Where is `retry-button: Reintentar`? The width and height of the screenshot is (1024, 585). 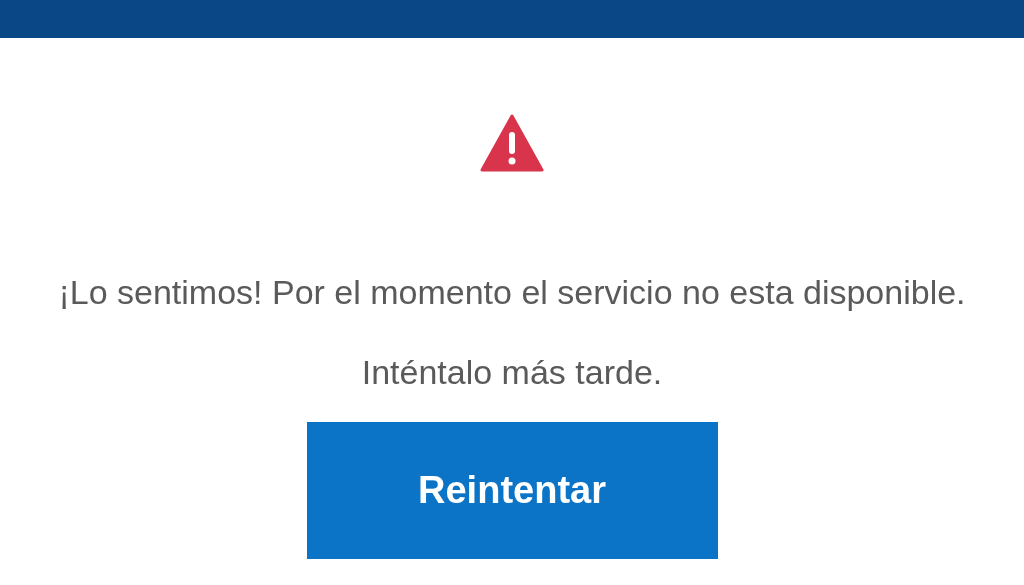 retry-button: Reintentar is located at coordinates (512, 490).